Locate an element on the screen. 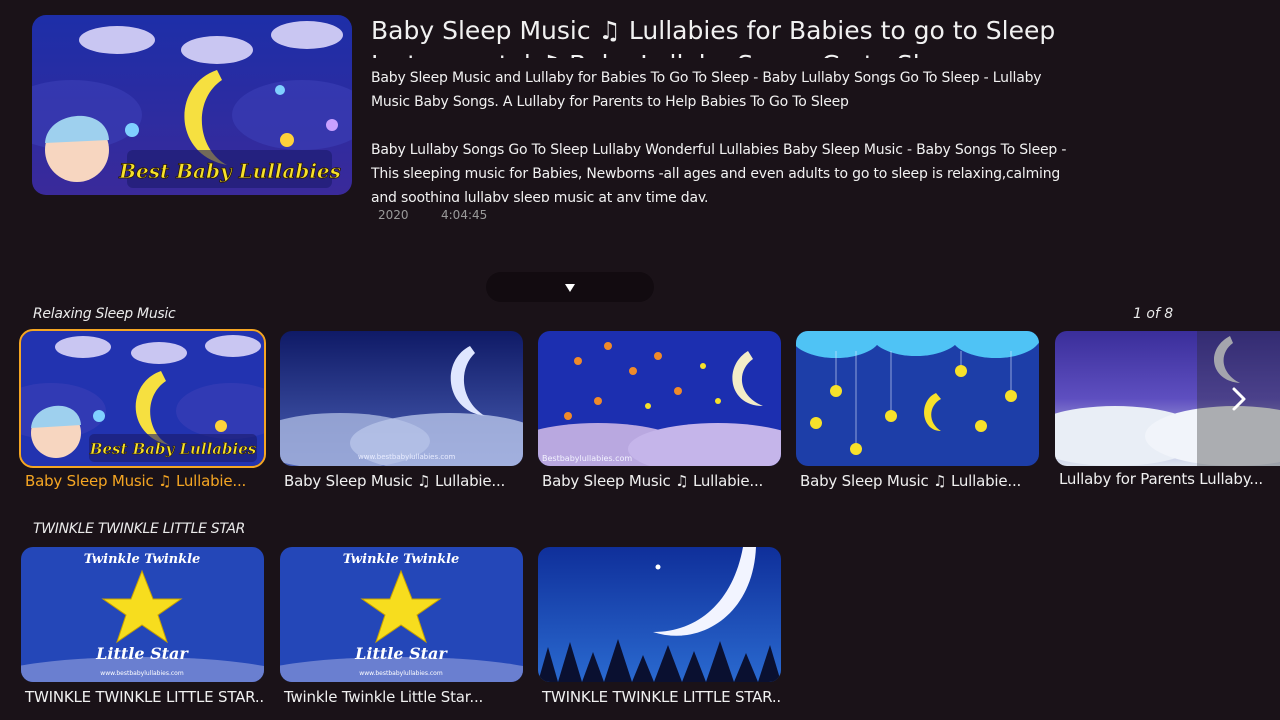 The image size is (1280, 720). expand-description-button is located at coordinates (570, 287).